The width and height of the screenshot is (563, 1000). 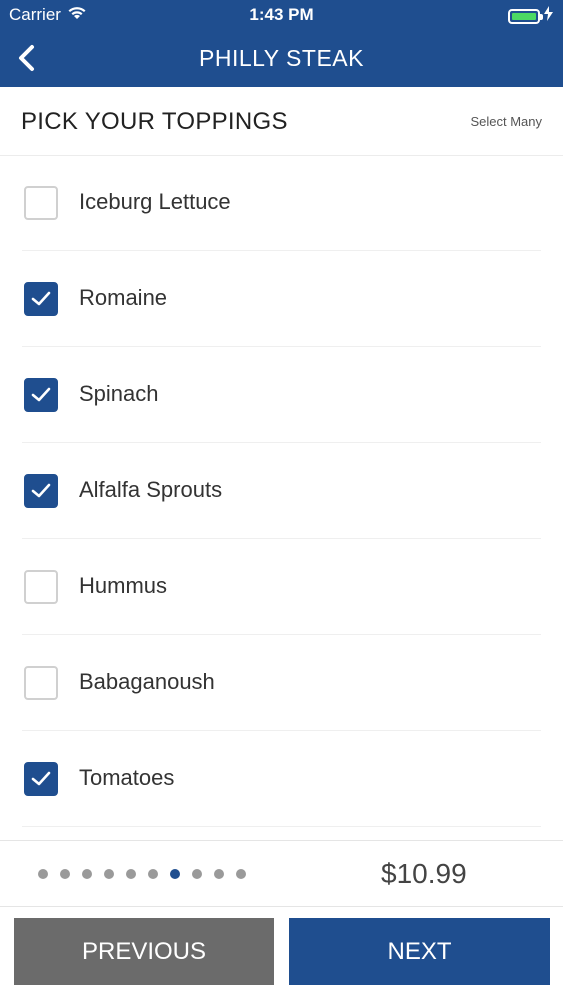 I want to click on nav-bar: PHILLY STEAK, so click(x=281, y=58).